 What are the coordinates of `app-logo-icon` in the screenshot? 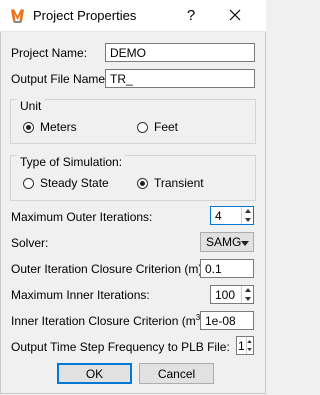 It's located at (17, 15).